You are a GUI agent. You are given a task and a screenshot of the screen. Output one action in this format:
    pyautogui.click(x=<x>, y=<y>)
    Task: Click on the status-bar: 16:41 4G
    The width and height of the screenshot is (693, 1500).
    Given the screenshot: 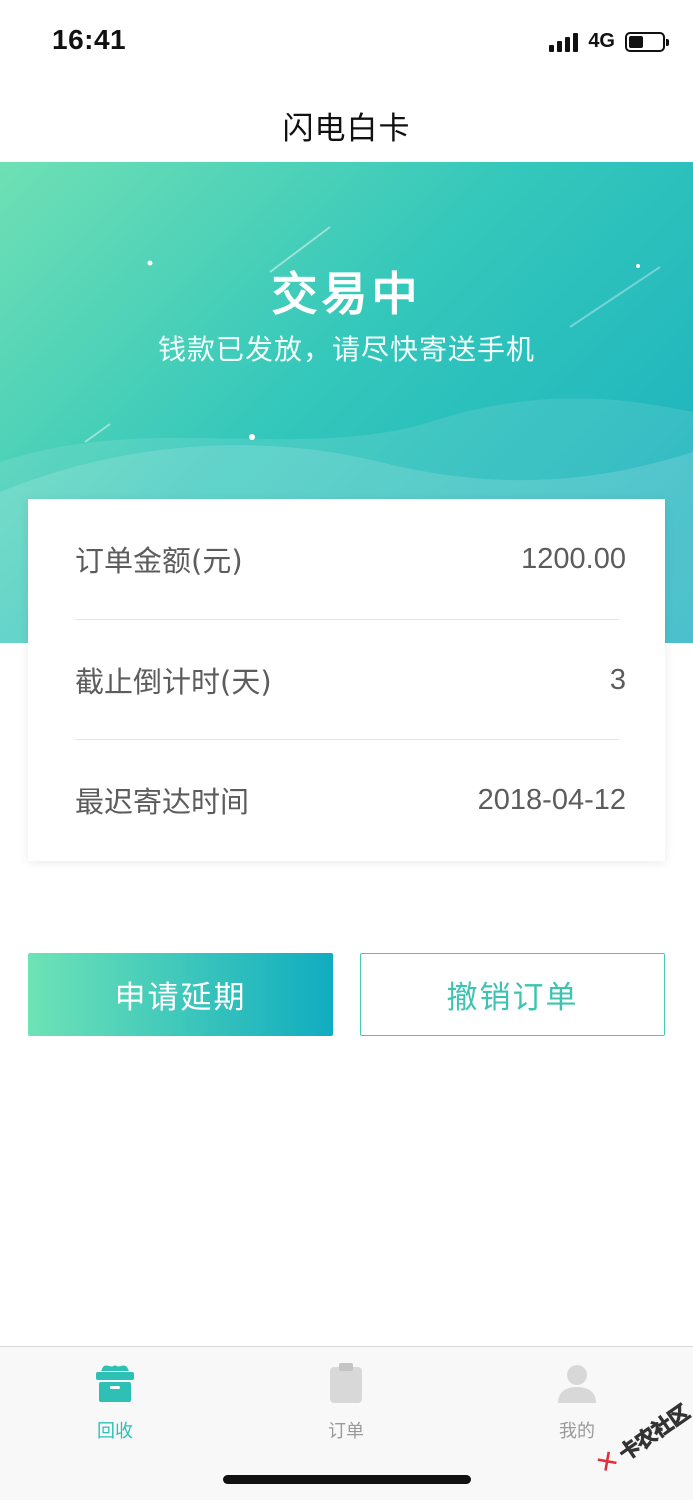 What is the action you would take?
    pyautogui.click(x=346, y=44)
    